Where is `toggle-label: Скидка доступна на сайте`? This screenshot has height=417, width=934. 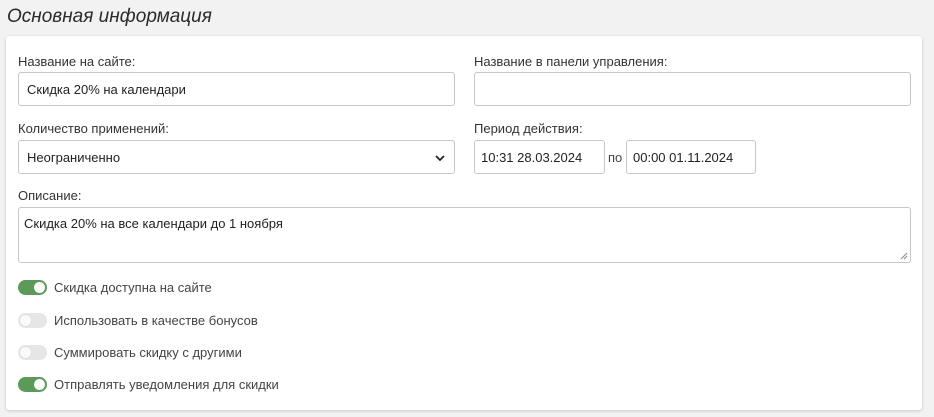
toggle-label: Скидка доступна на сайте is located at coordinates (133, 287).